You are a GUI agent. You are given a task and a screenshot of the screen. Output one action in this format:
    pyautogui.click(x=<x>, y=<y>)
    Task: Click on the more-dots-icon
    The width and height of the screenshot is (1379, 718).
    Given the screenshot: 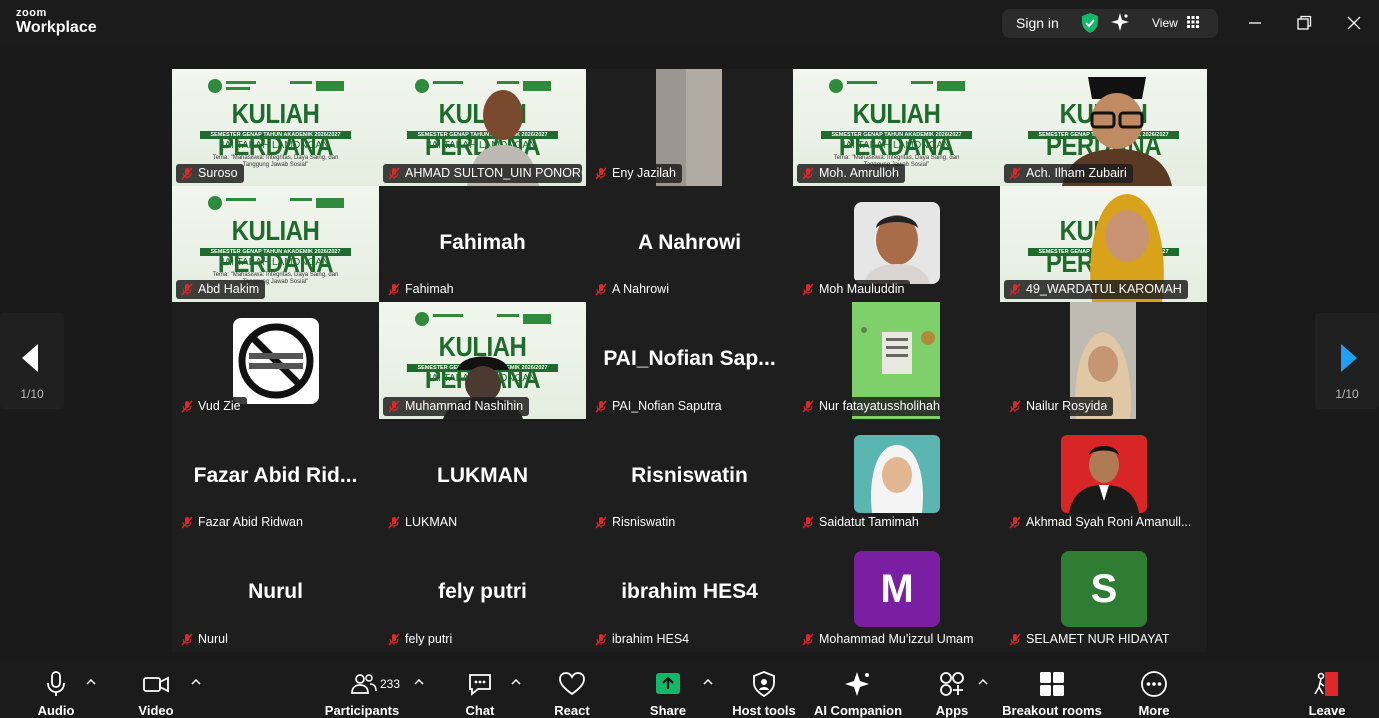 What is the action you would take?
    pyautogui.click(x=1154, y=684)
    